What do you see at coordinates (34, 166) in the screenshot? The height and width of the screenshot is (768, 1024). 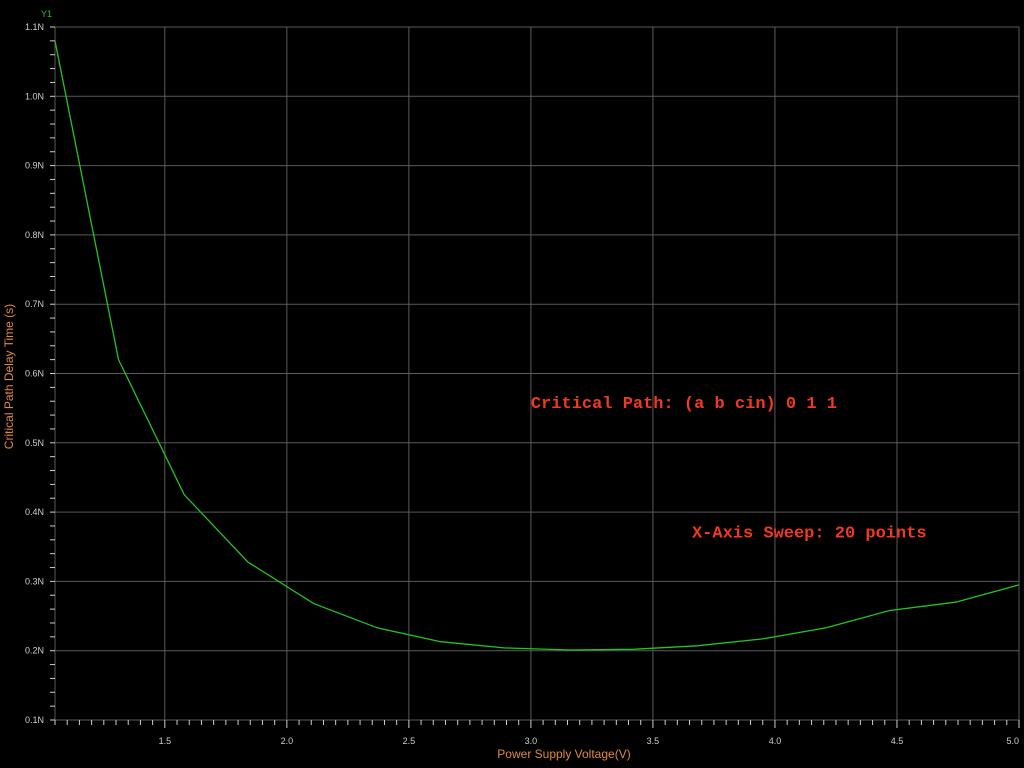 I see `y-tick-label: 0.9N` at bounding box center [34, 166].